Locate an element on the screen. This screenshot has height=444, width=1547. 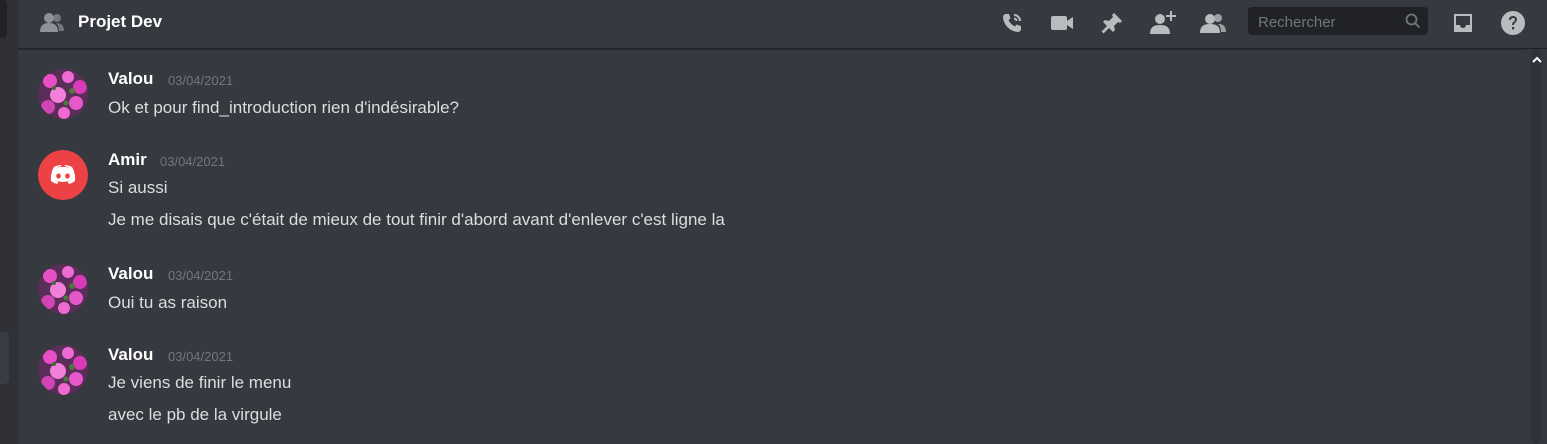
inbox-icon is located at coordinates (1463, 23).